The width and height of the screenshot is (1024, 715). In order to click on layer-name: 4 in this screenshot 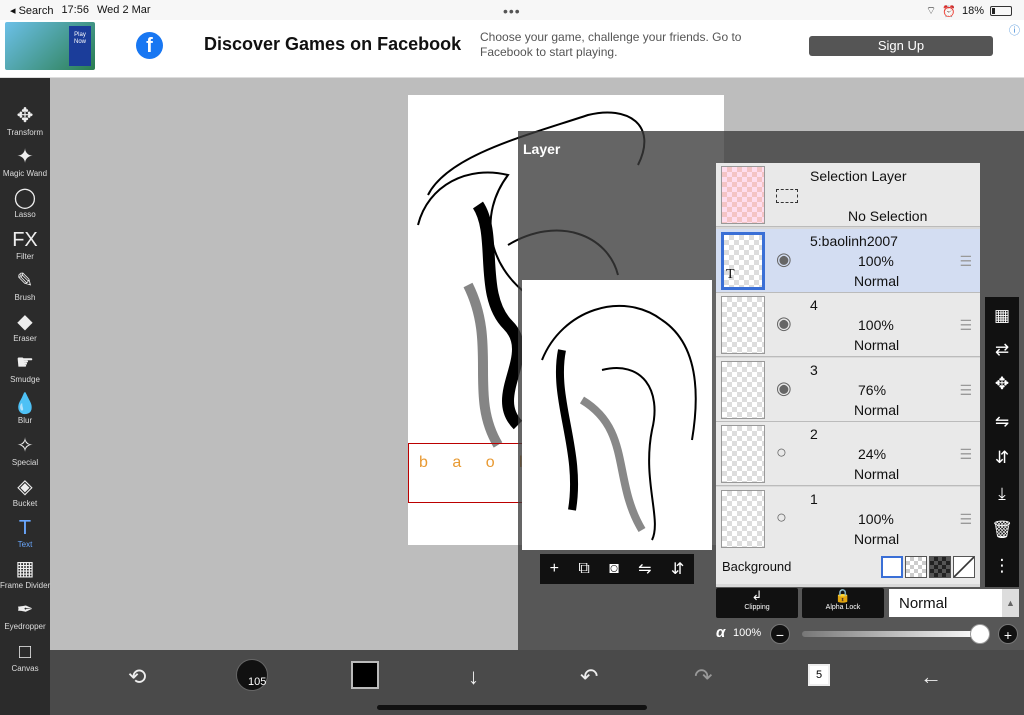, I will do `click(814, 305)`.